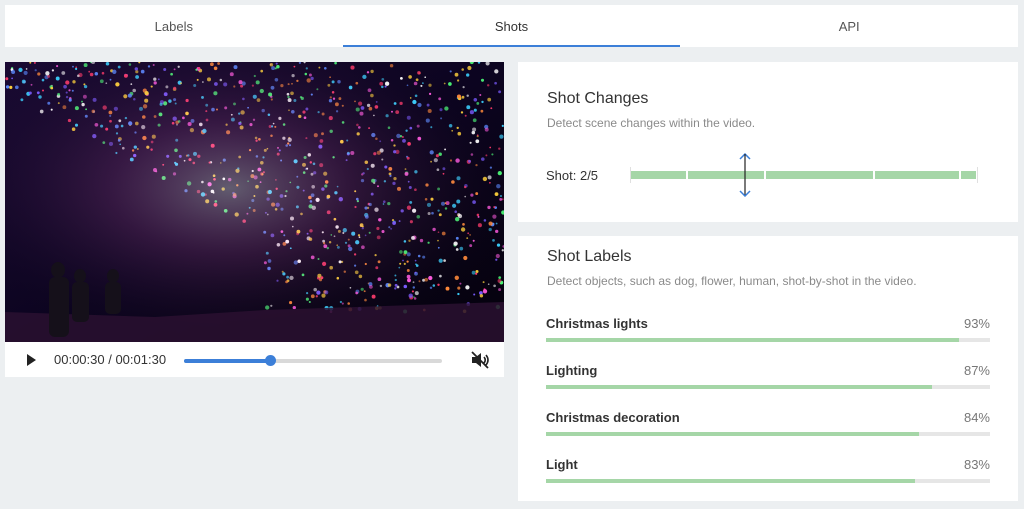 This screenshot has width=1024, height=509. What do you see at coordinates (768, 474) in the screenshot?
I see `label-row: Light 83%` at bounding box center [768, 474].